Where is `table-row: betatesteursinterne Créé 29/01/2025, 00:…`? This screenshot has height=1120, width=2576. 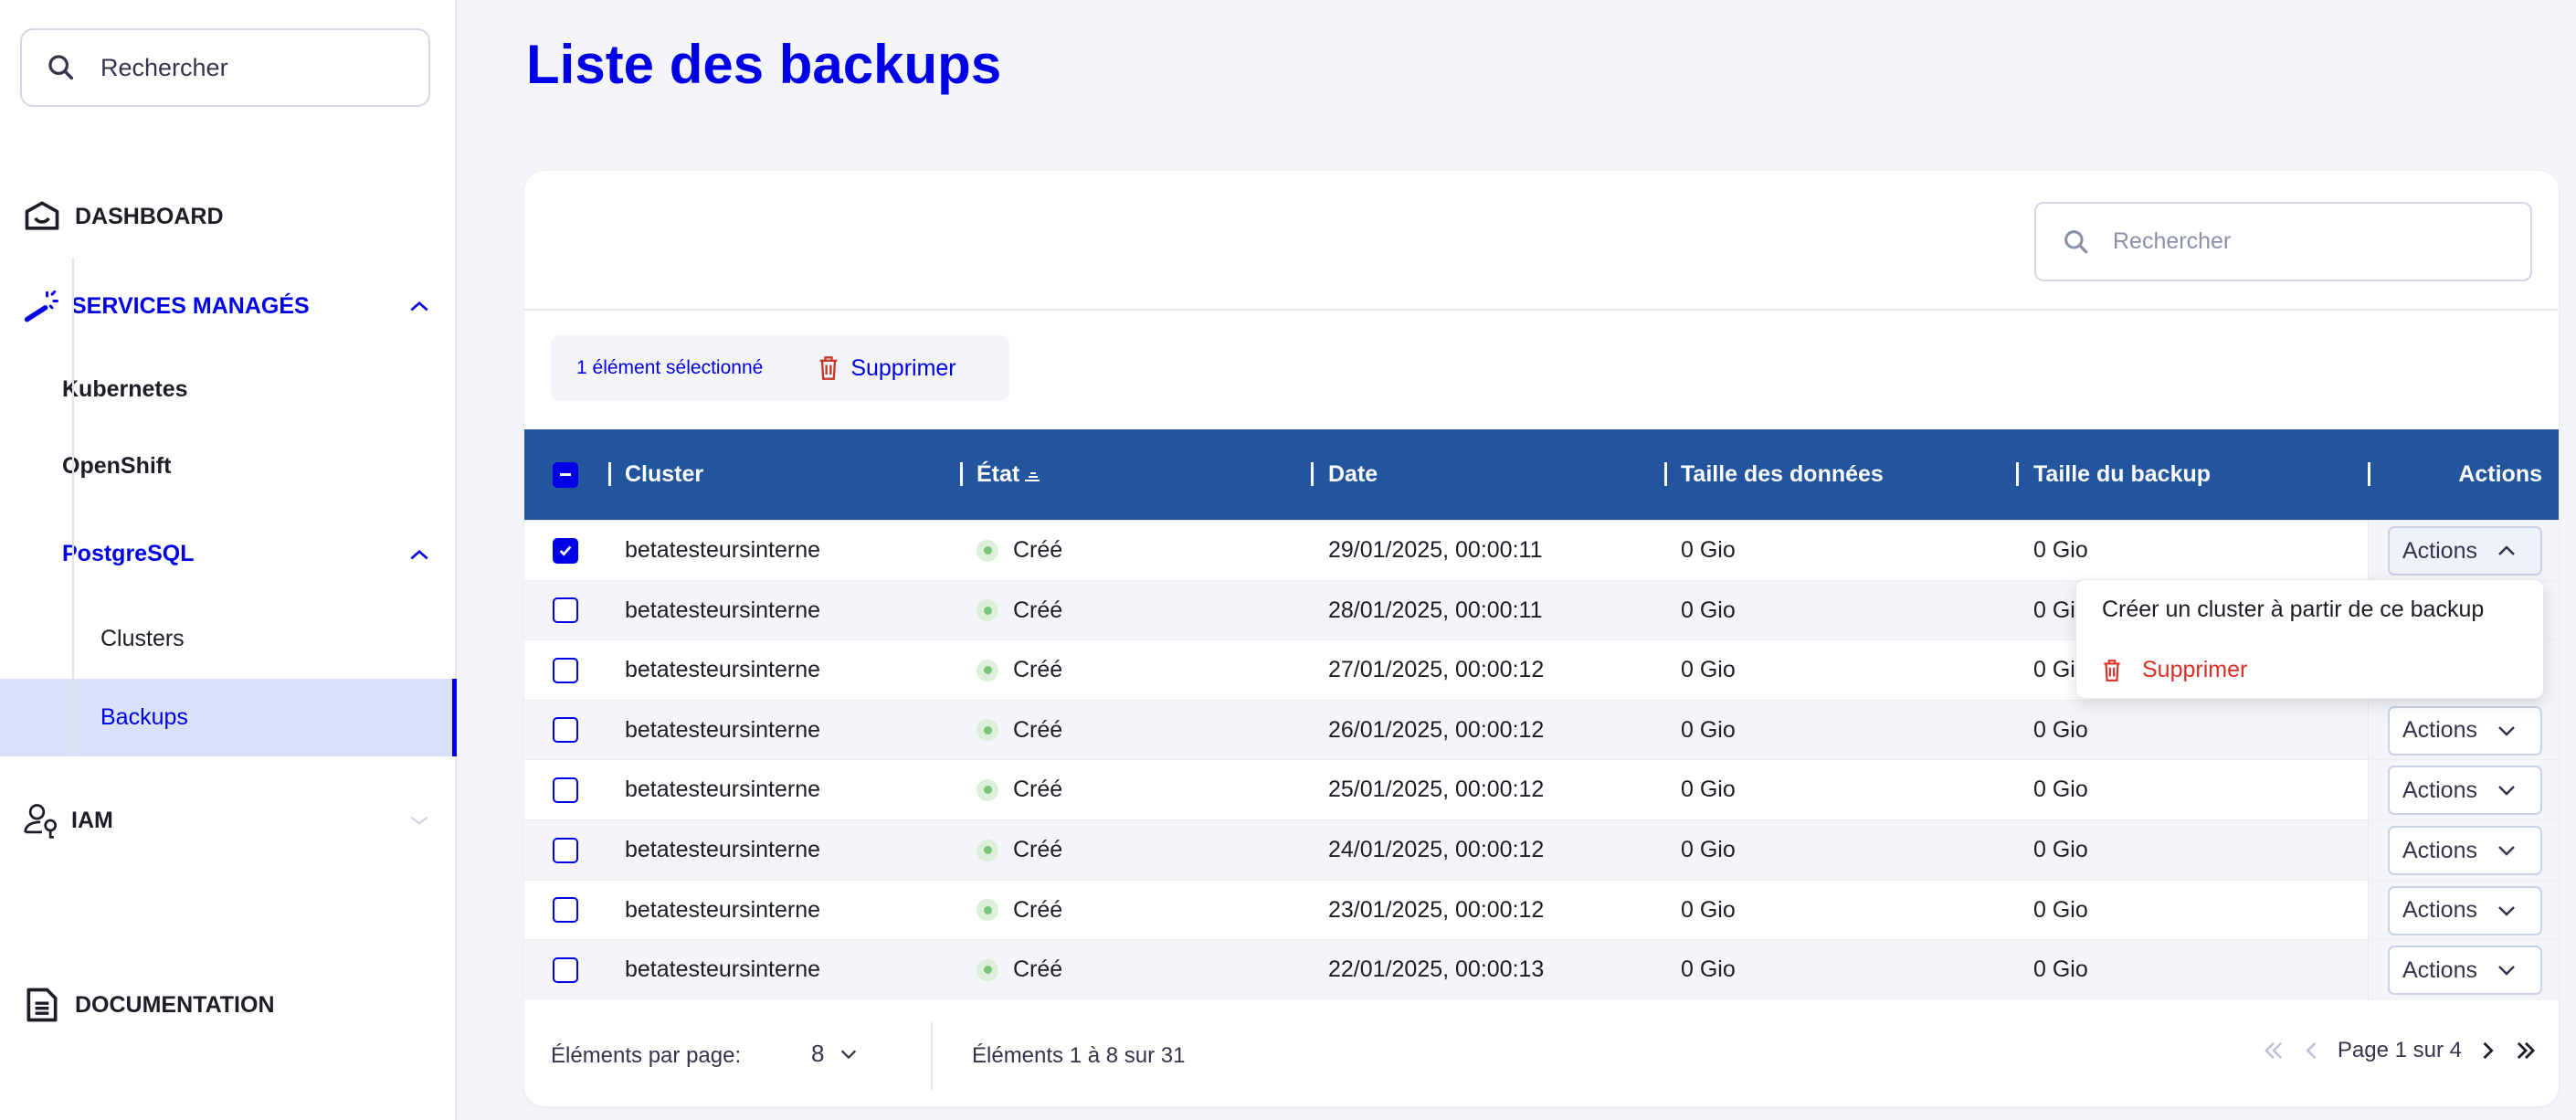 table-row: betatesteursinterne Créé 29/01/2025, 00:… is located at coordinates (1541, 550).